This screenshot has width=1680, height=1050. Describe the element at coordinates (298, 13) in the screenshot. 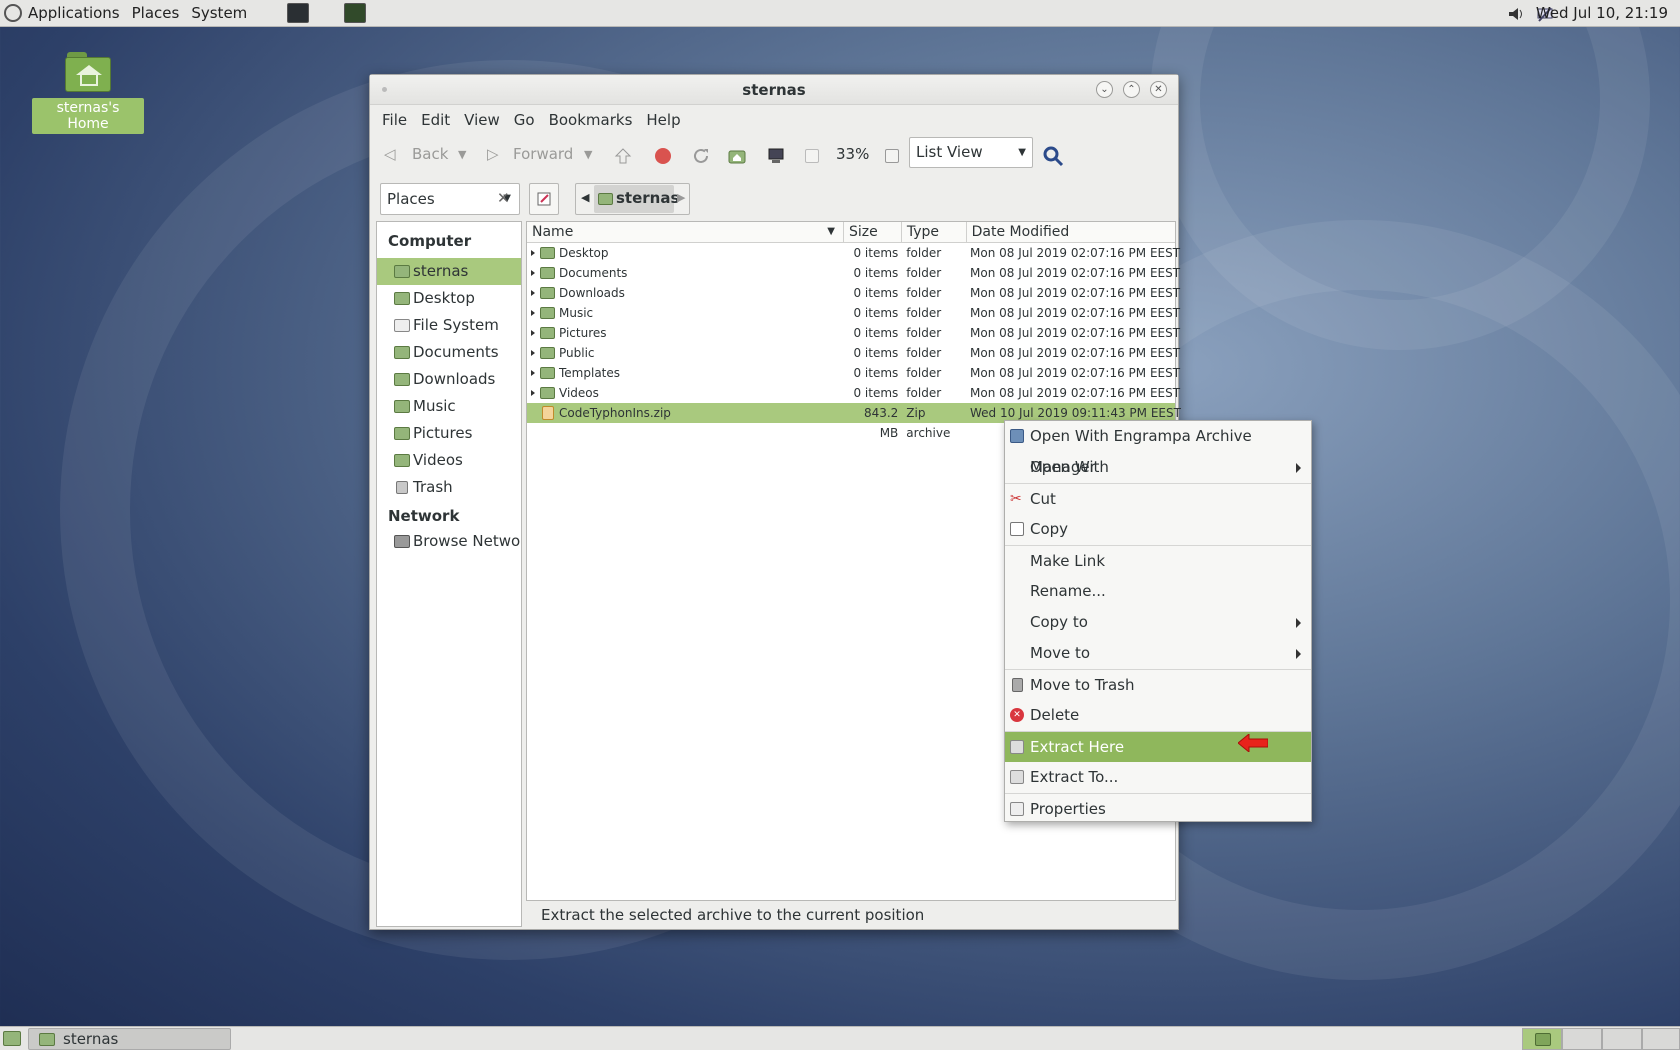

I see `terminal-launcher-icon` at that location.